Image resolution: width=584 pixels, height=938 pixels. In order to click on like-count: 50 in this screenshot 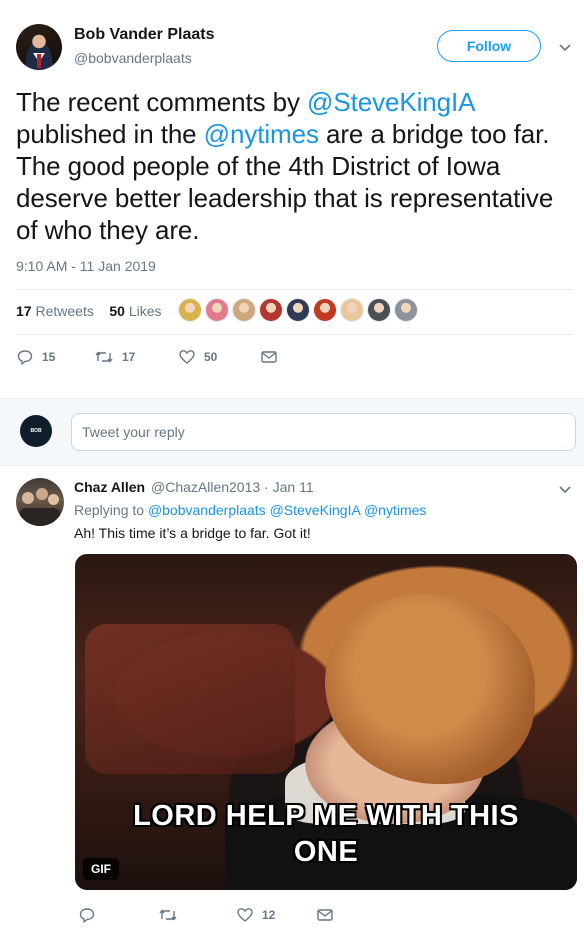, I will do `click(211, 357)`.